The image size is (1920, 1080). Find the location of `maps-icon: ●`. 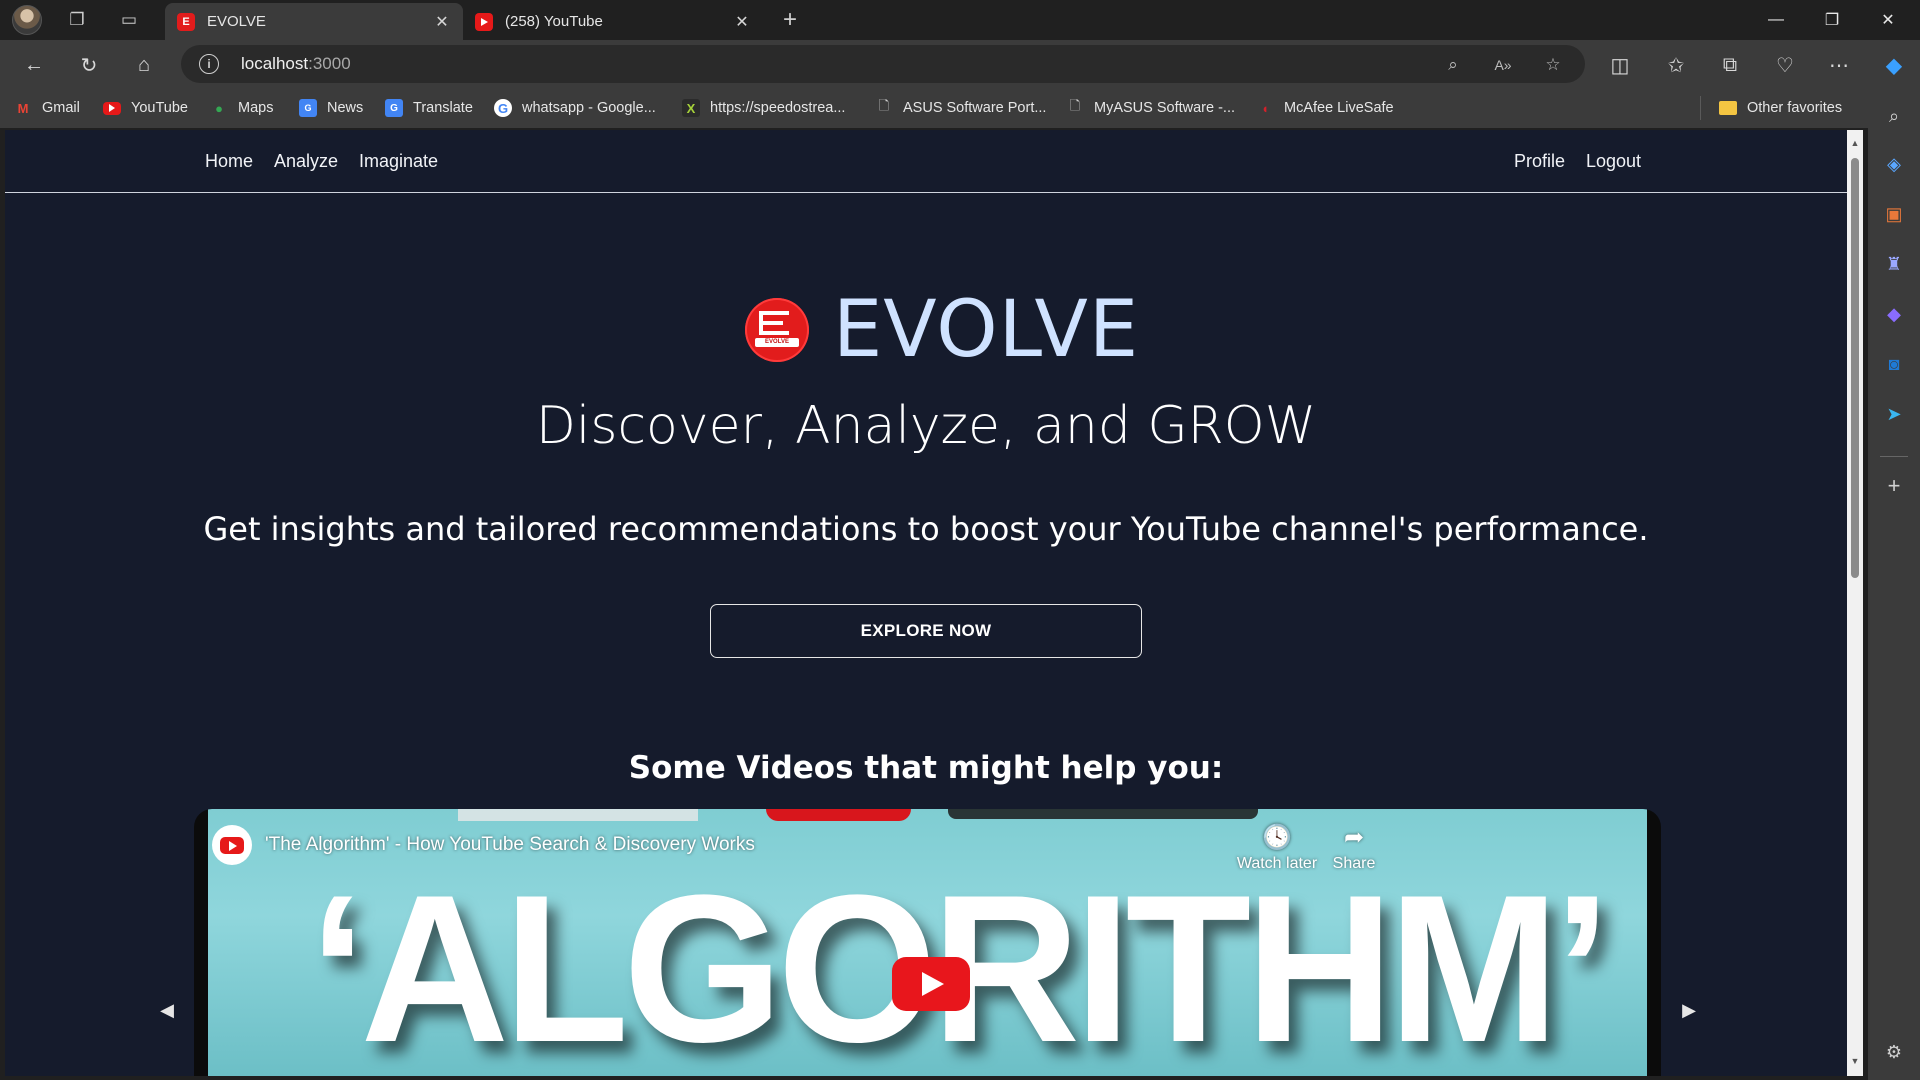

maps-icon: ● is located at coordinates (219, 108).